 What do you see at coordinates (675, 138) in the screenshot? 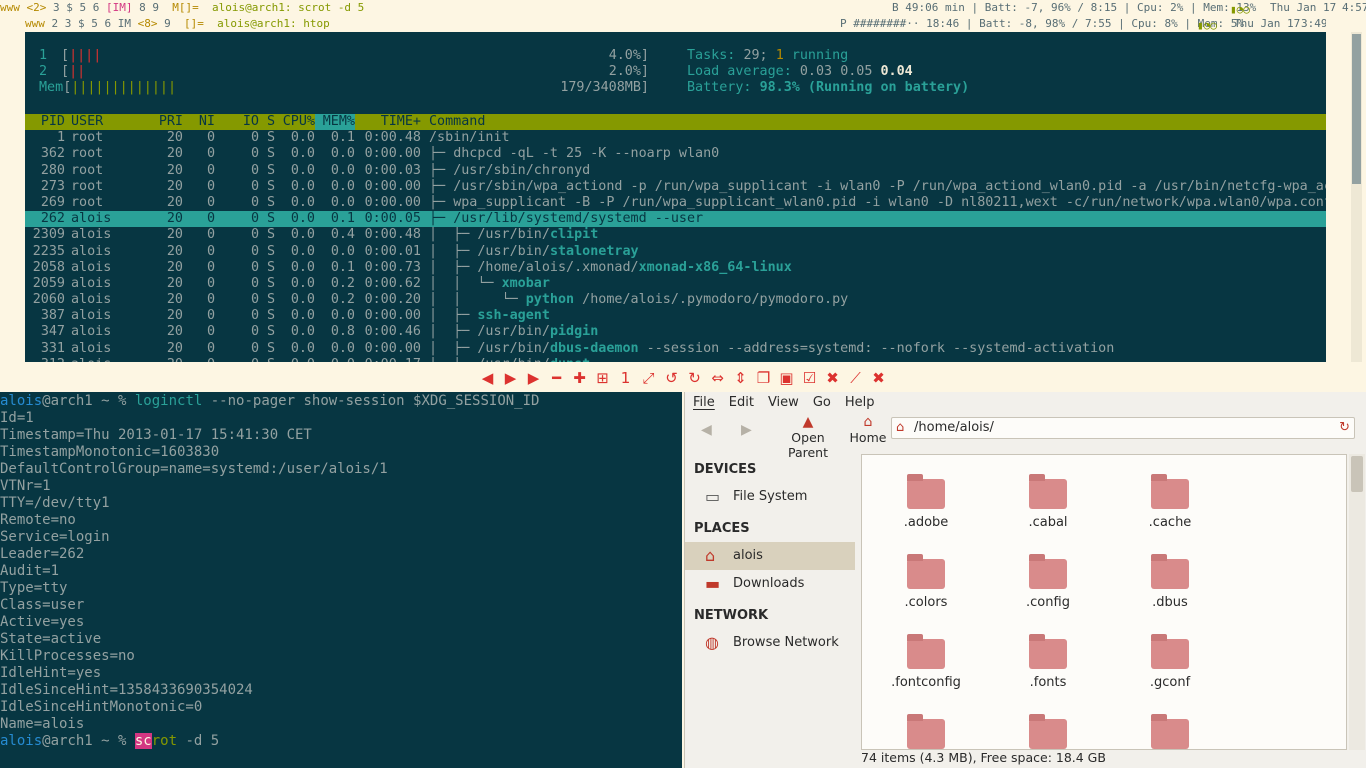
I see `process-row: 1 root 20 0 0 S 0.0 0.1 0:00.48/sbin/init` at bounding box center [675, 138].